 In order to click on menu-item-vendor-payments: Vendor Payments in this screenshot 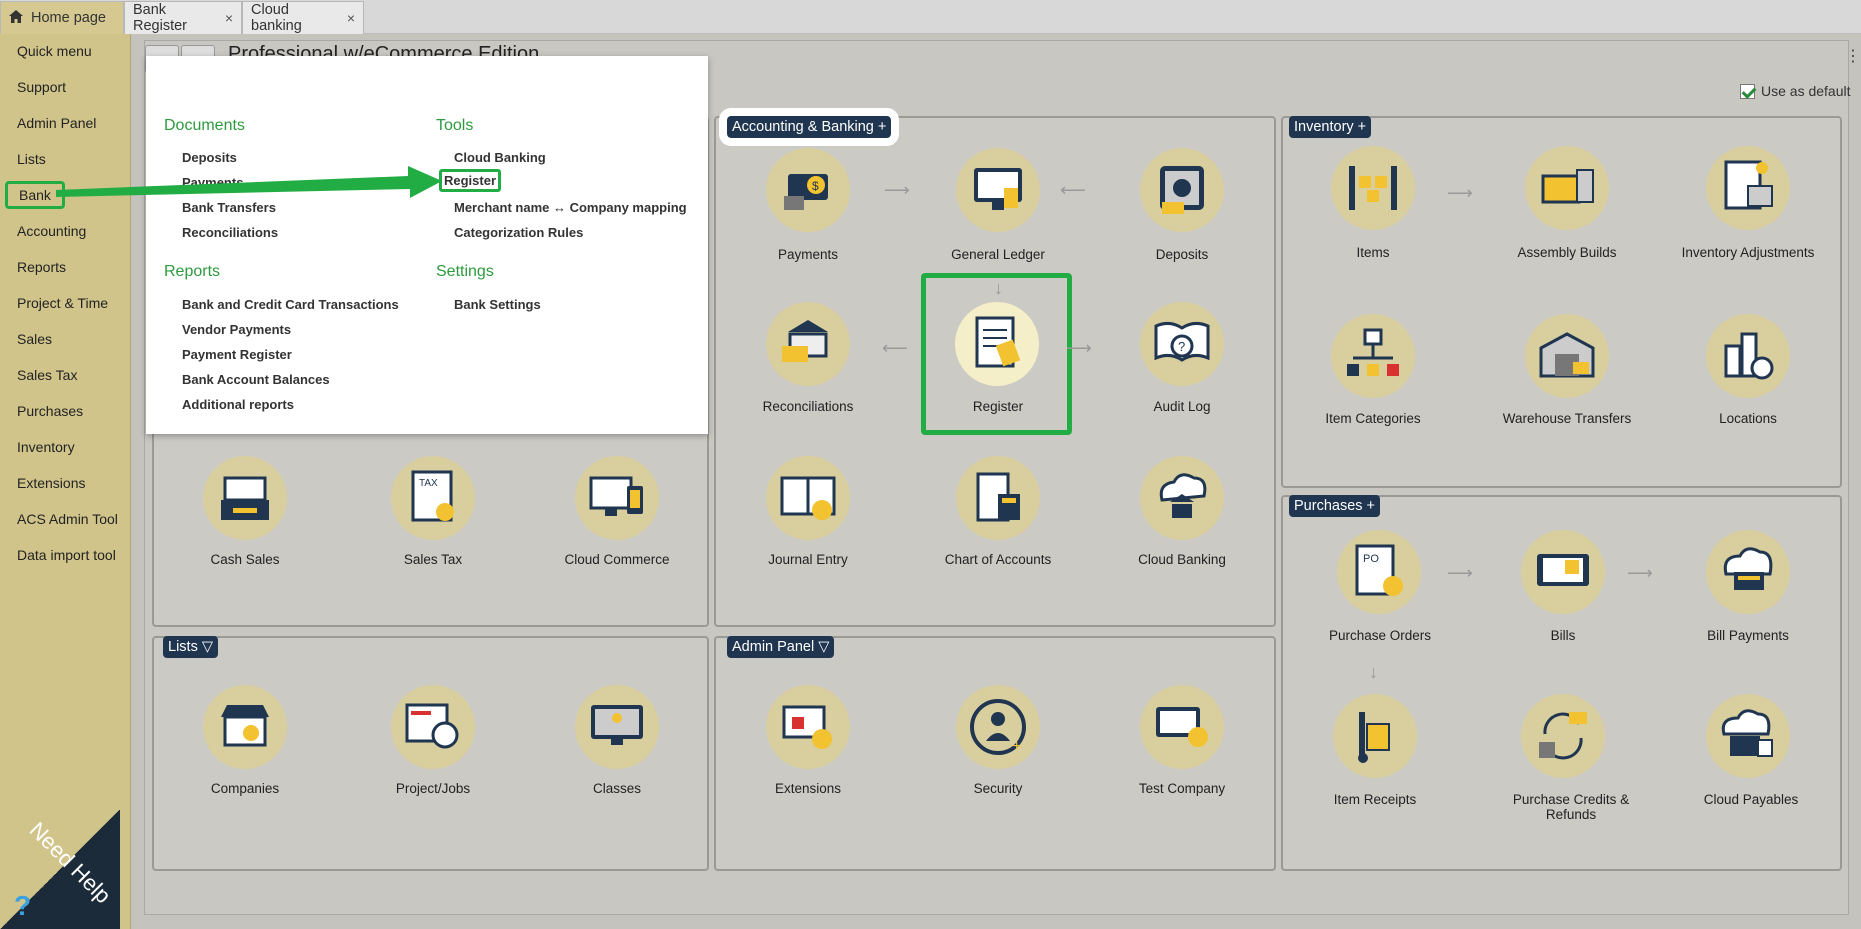, I will do `click(236, 329)`.